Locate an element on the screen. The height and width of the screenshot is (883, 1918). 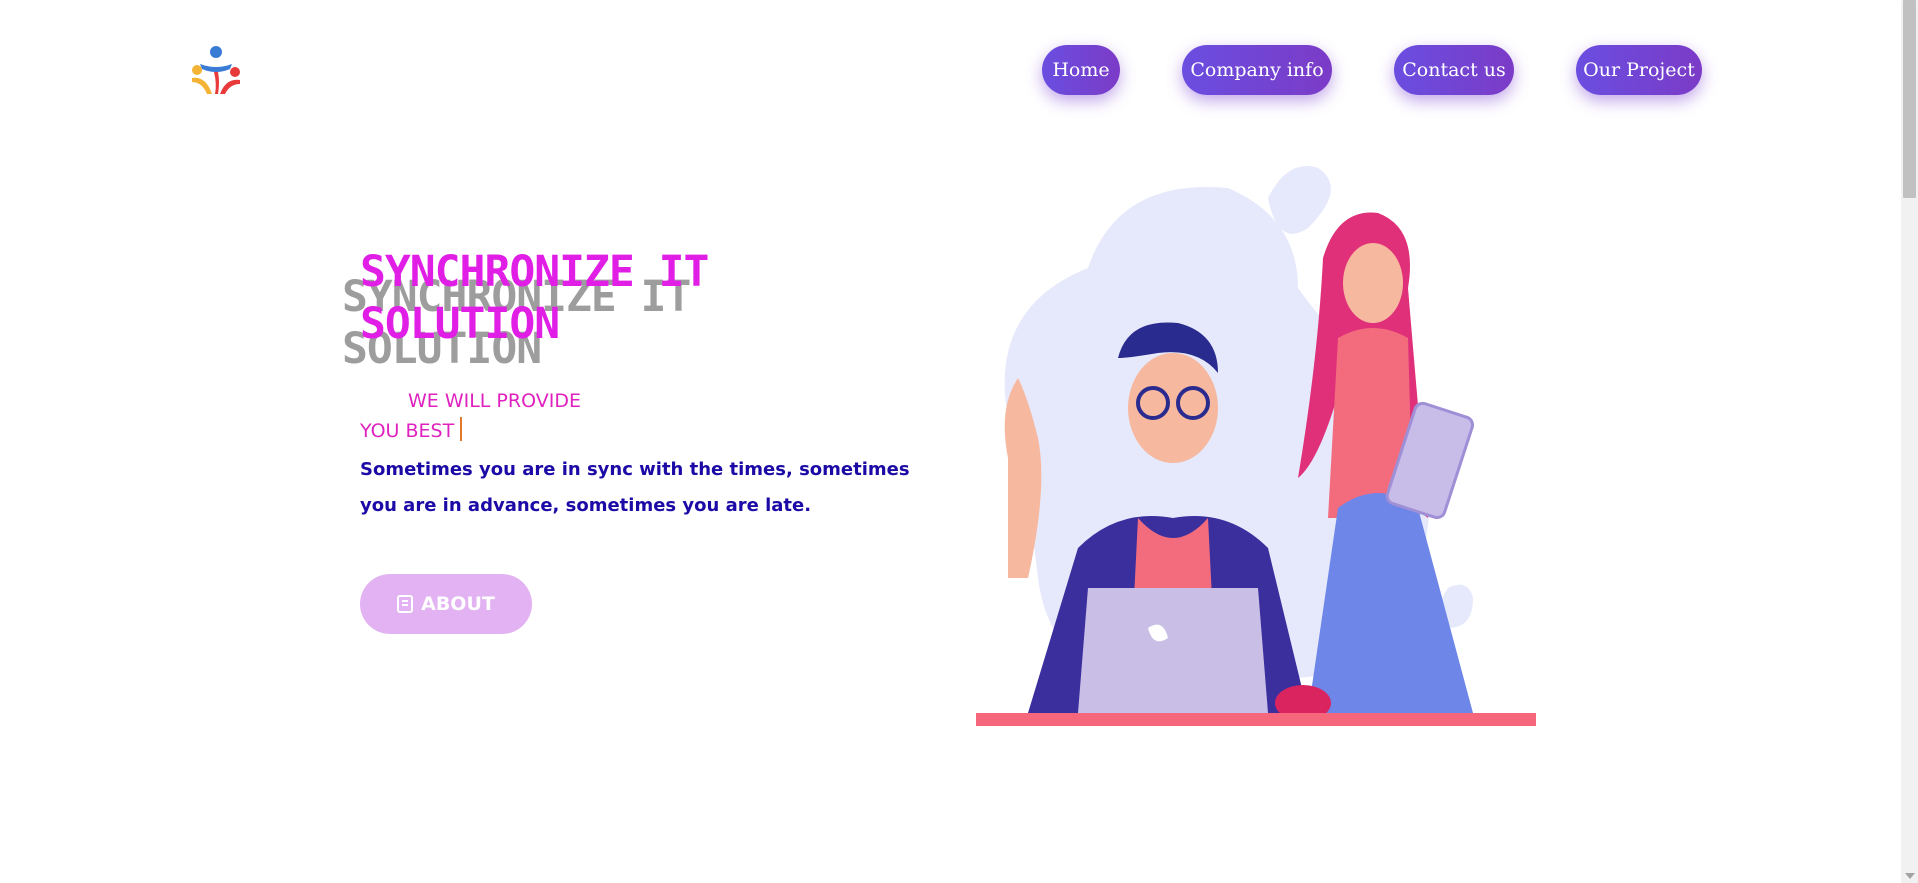
nav-home-button: Home is located at coordinates (1081, 70).